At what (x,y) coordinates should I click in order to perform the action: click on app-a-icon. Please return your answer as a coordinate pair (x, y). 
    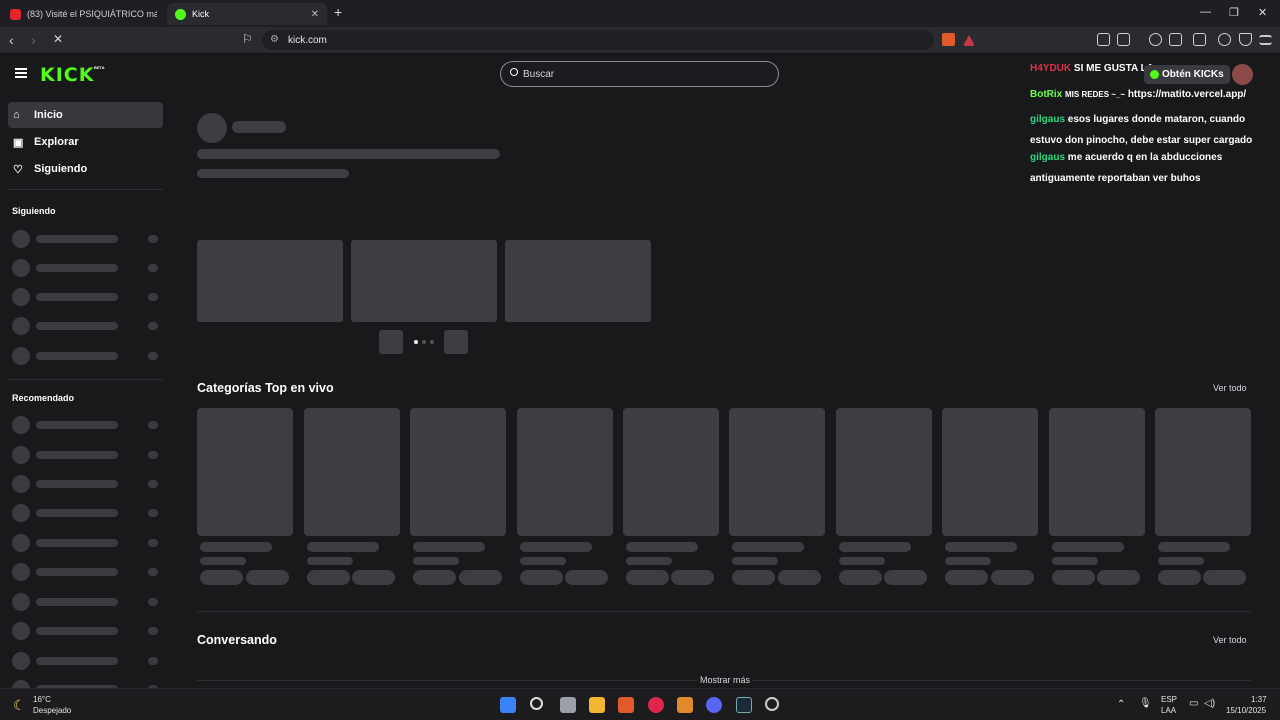
    Looking at the image, I should click on (685, 705).